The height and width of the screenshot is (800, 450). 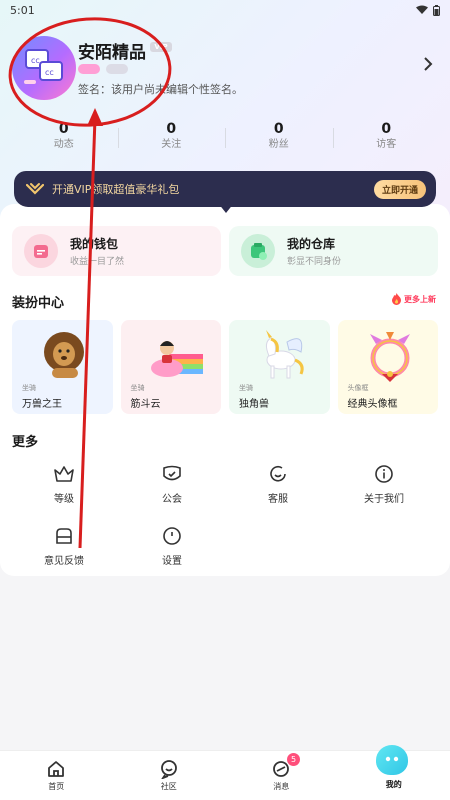 I want to click on more-item-about: 关于我们, so click(x=384, y=484).